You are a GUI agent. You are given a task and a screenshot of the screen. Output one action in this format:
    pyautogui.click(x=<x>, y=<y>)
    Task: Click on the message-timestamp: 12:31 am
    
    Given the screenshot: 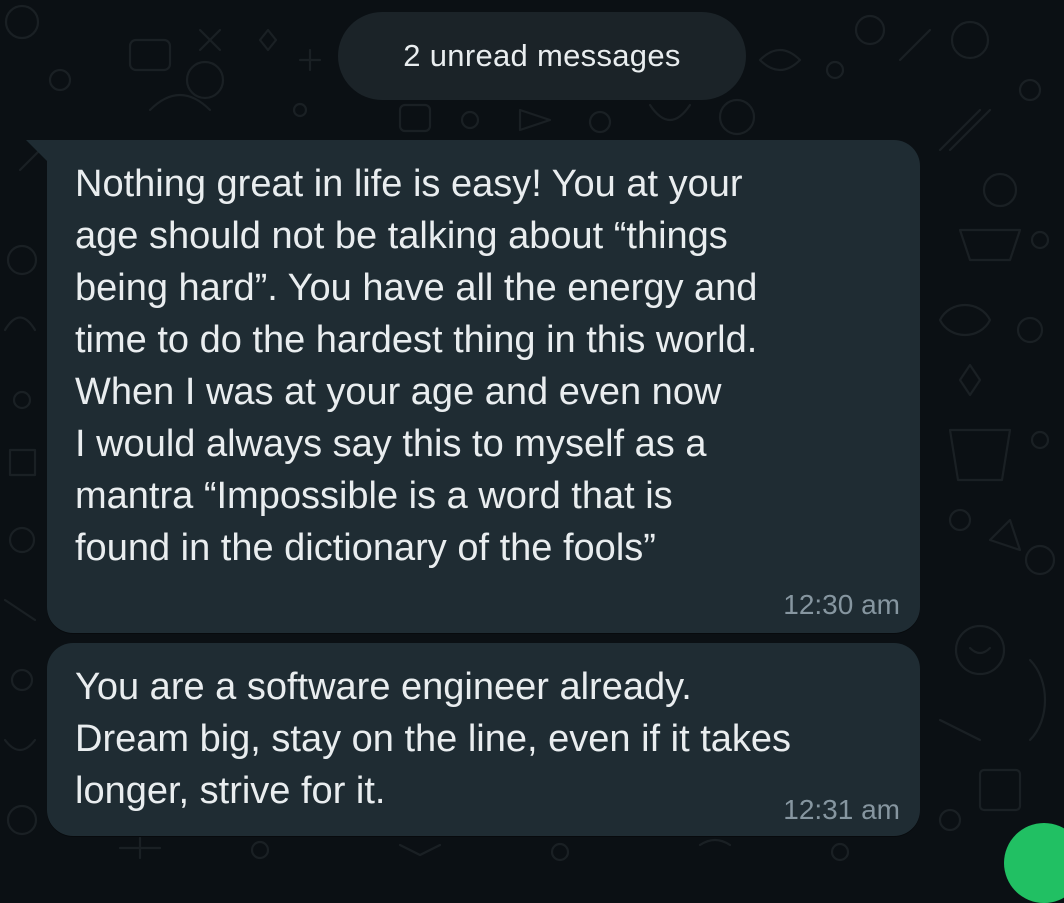 What is the action you would take?
    pyautogui.click(x=841, y=809)
    